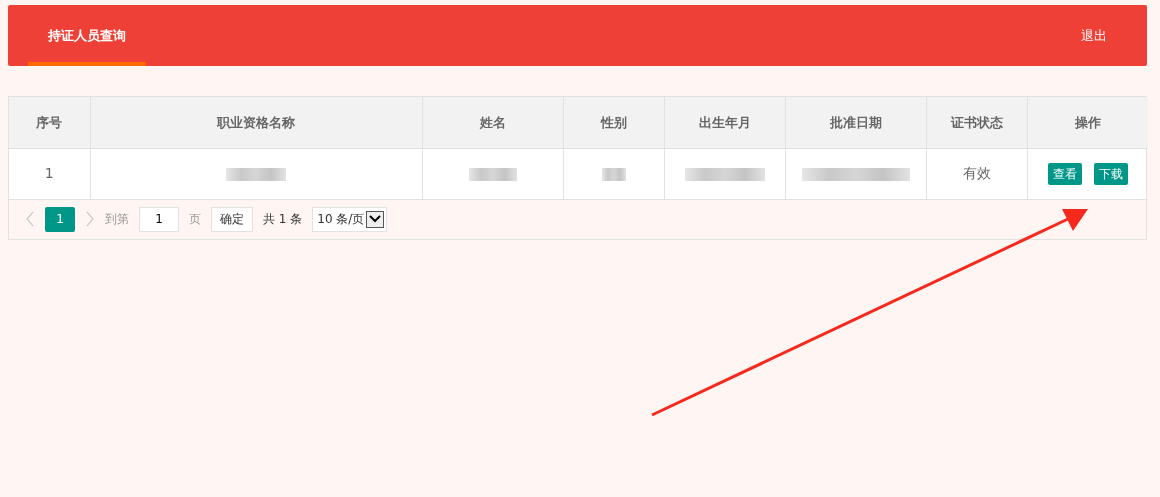 This screenshot has height=497, width=1160. I want to click on column-header: 序号, so click(49, 122).